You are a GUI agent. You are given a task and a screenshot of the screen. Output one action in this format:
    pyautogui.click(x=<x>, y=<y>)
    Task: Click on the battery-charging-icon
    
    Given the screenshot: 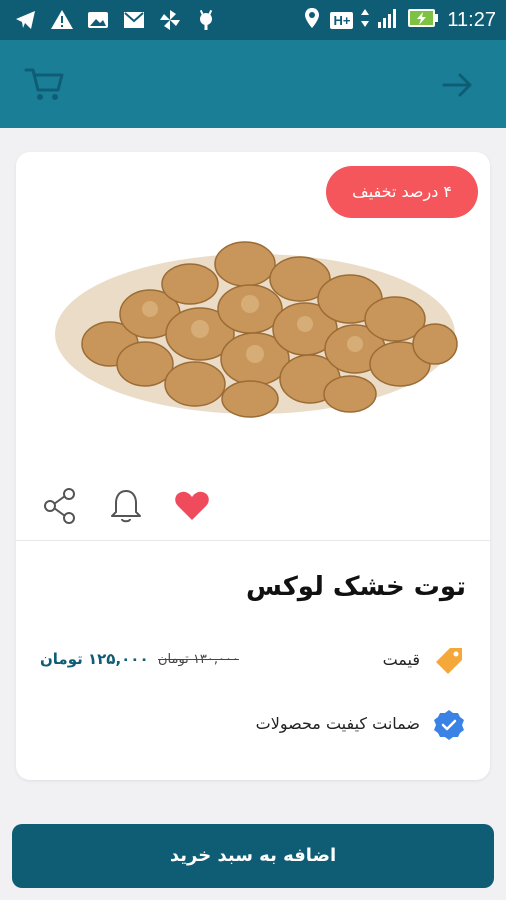 What is the action you would take?
    pyautogui.click(x=423, y=20)
    